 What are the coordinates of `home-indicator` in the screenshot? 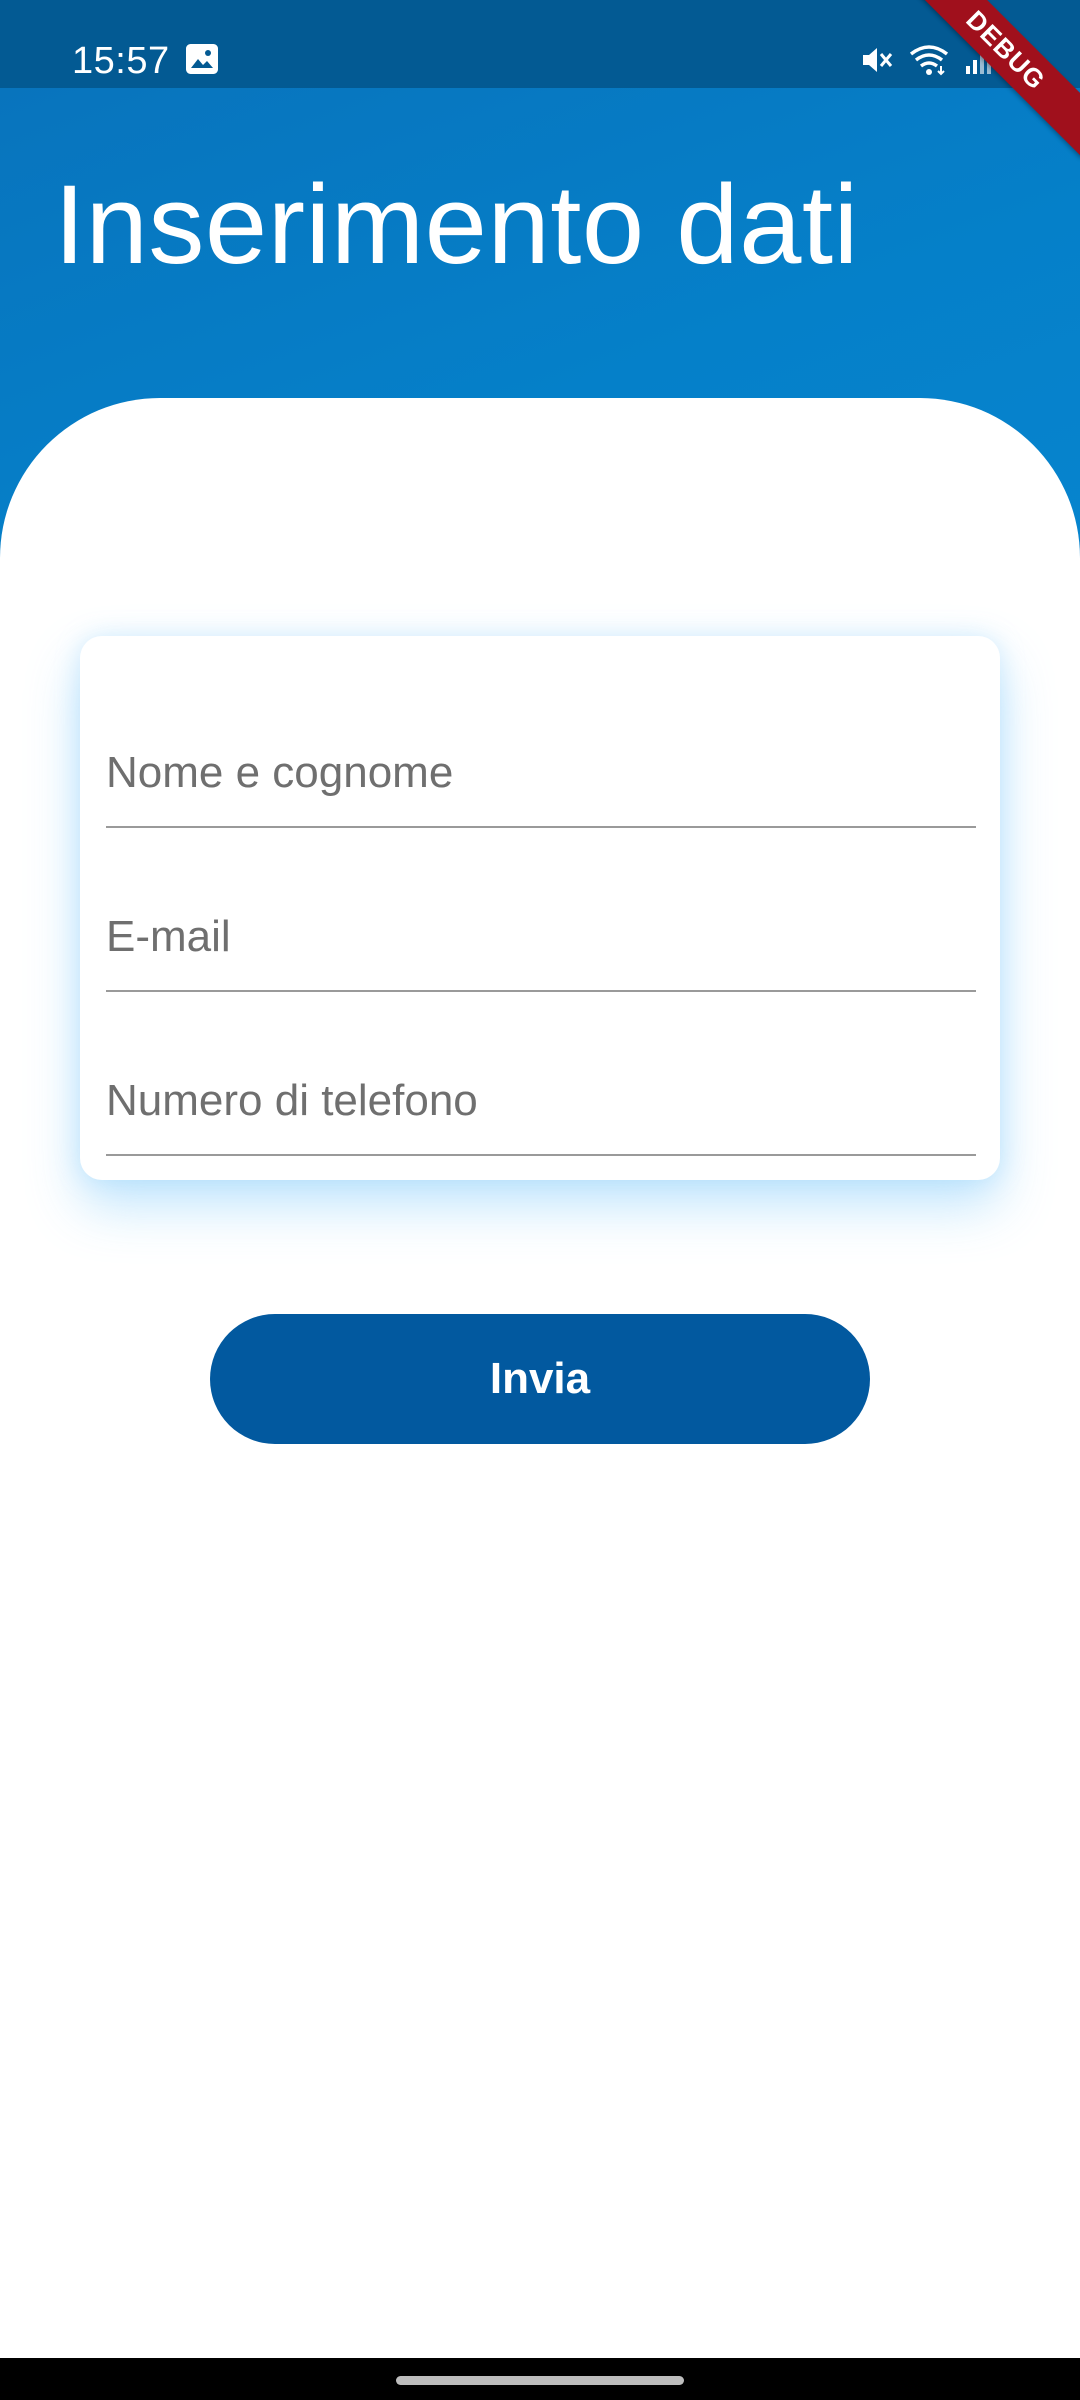 It's located at (540, 2380).